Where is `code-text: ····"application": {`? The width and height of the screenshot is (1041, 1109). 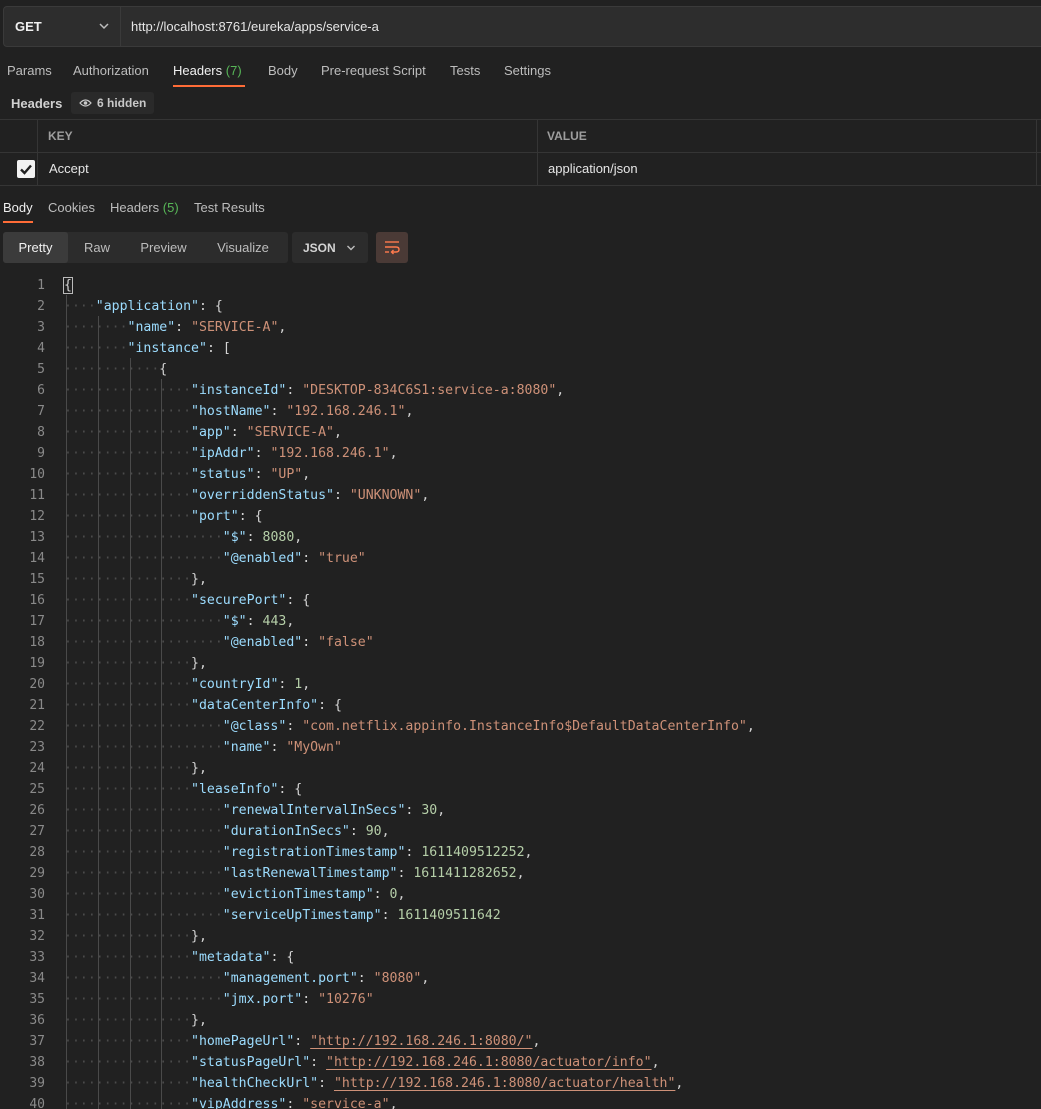 code-text: ····"application": { is located at coordinates (143, 306).